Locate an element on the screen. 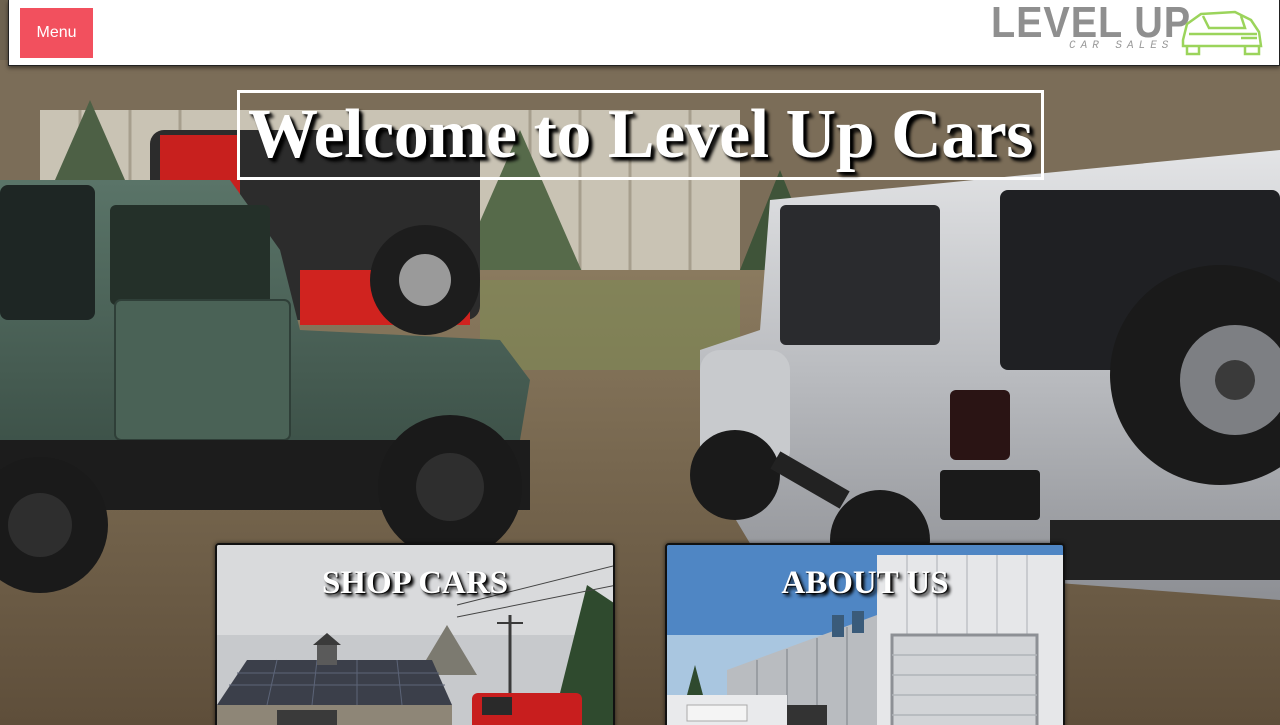 The width and height of the screenshot is (1280, 725). menu-button: Menu is located at coordinates (56, 33).